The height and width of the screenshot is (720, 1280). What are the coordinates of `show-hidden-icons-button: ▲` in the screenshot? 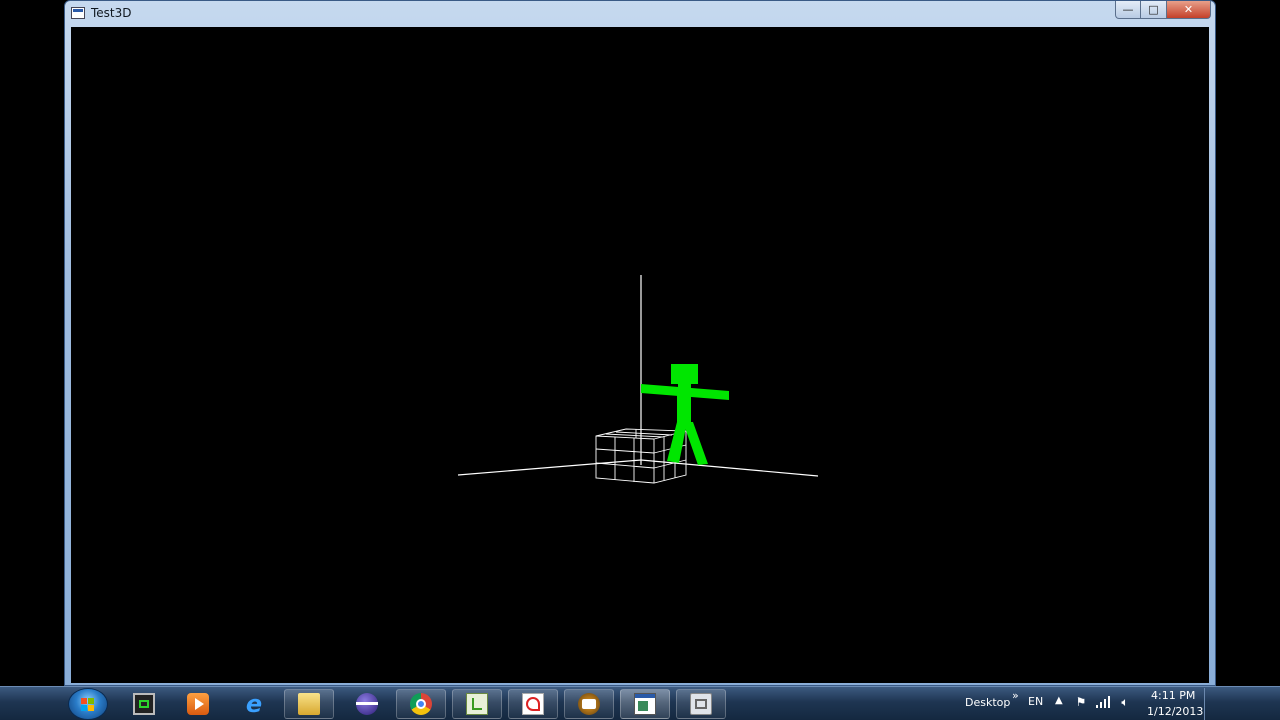 It's located at (1059, 700).